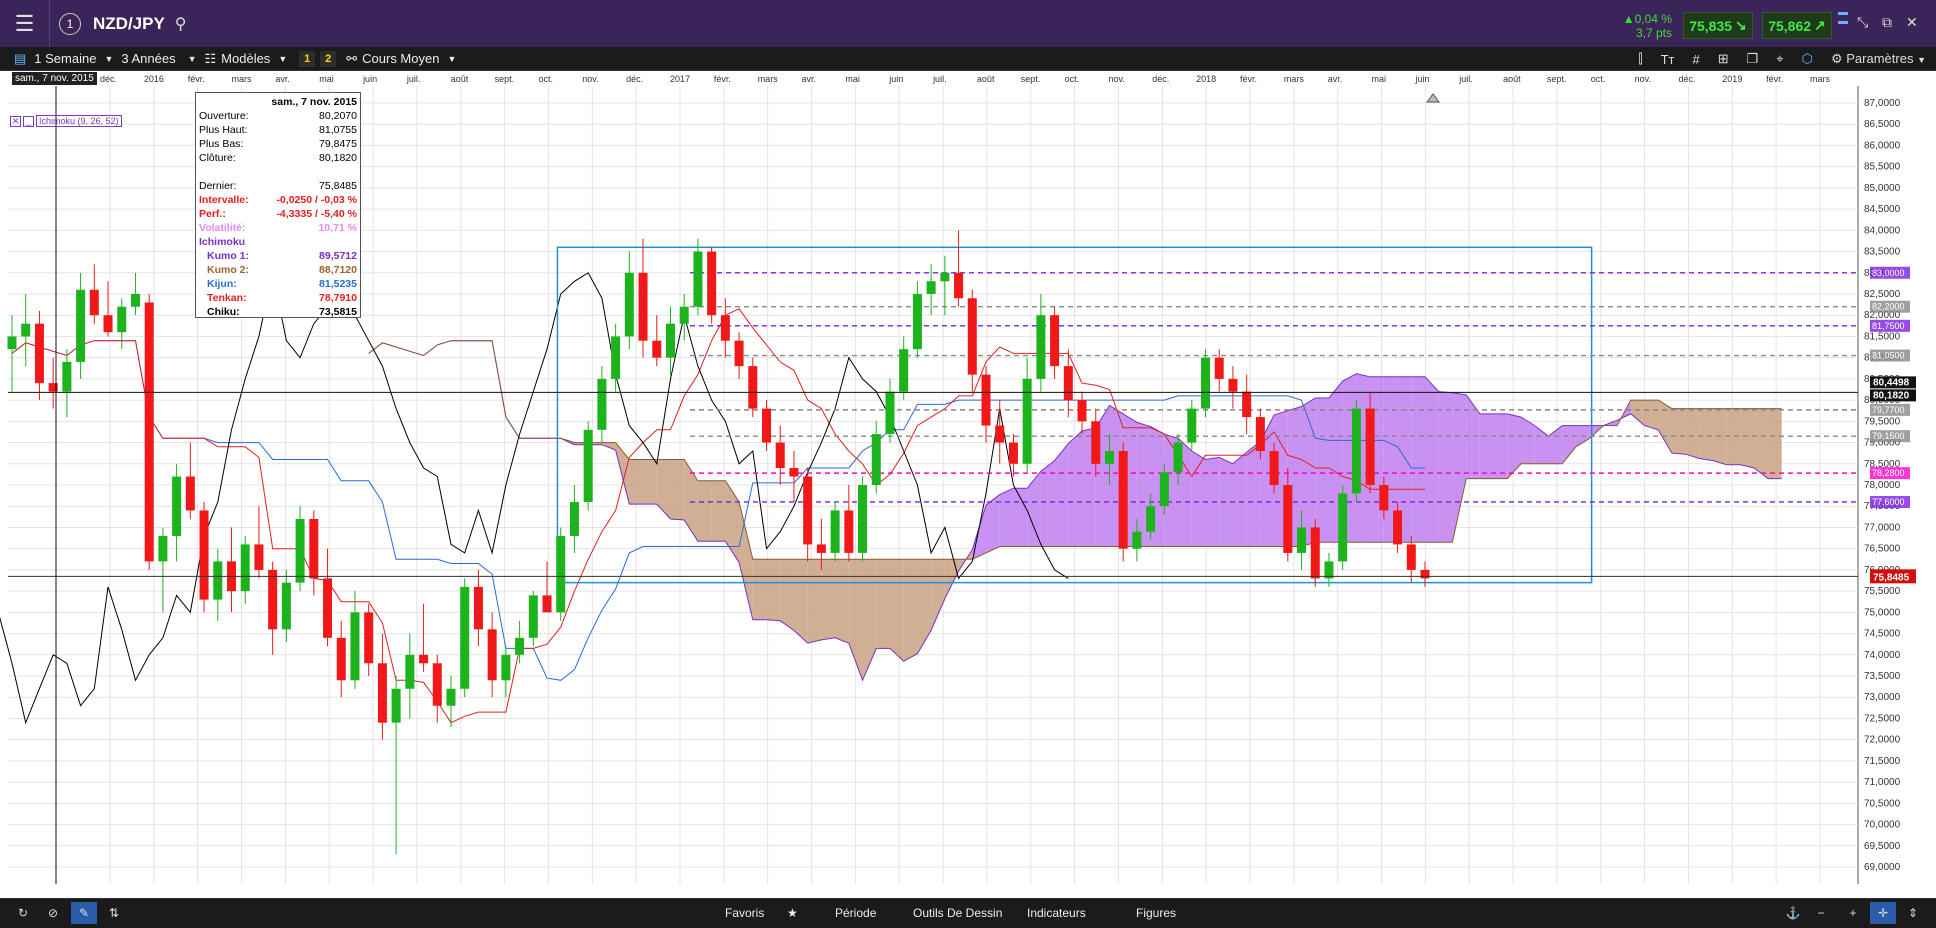 This screenshot has width=1936, height=928. What do you see at coordinates (278, 130) in the screenshot?
I see `info-row: Plus Haut: 81,0755` at bounding box center [278, 130].